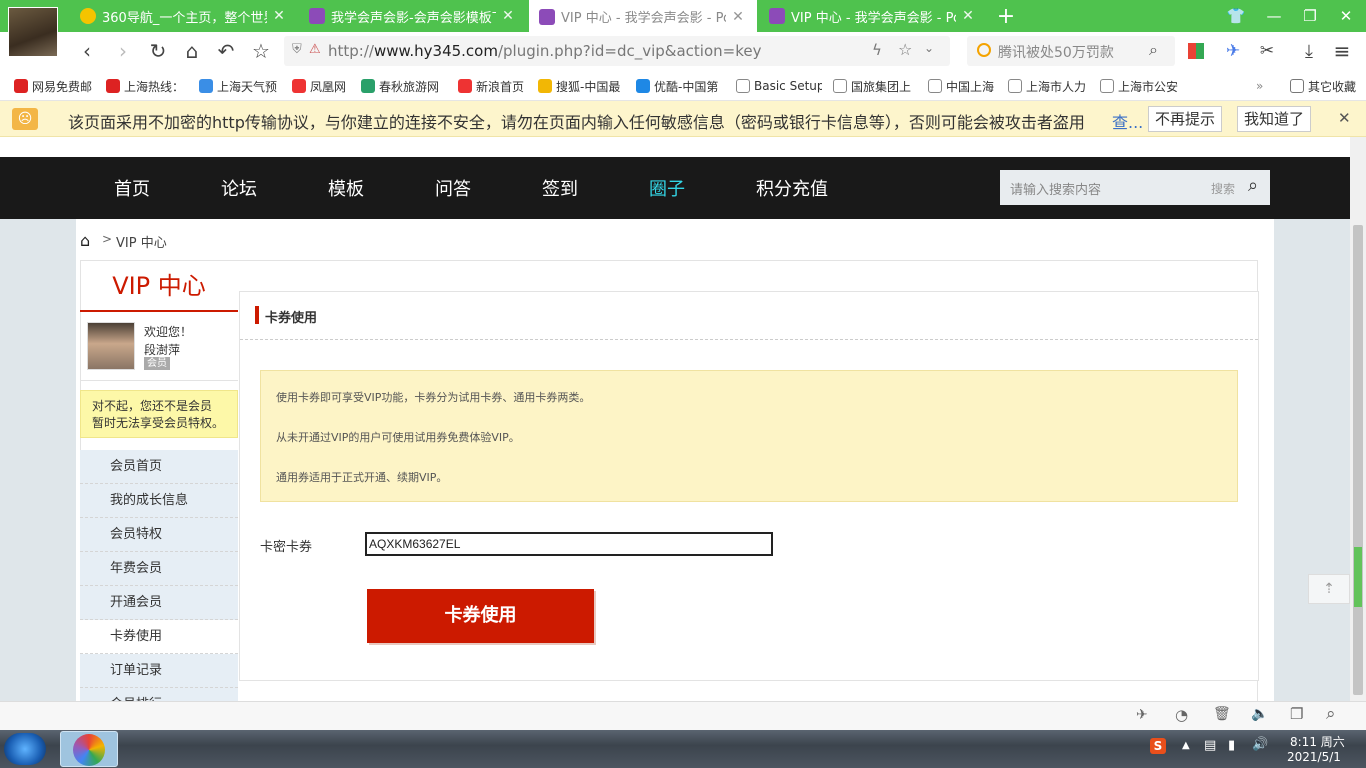 The height and width of the screenshot is (768, 1366). Describe the element at coordinates (159, 467) in the screenshot. I see `menu-item-member-home: 会员首页` at that location.